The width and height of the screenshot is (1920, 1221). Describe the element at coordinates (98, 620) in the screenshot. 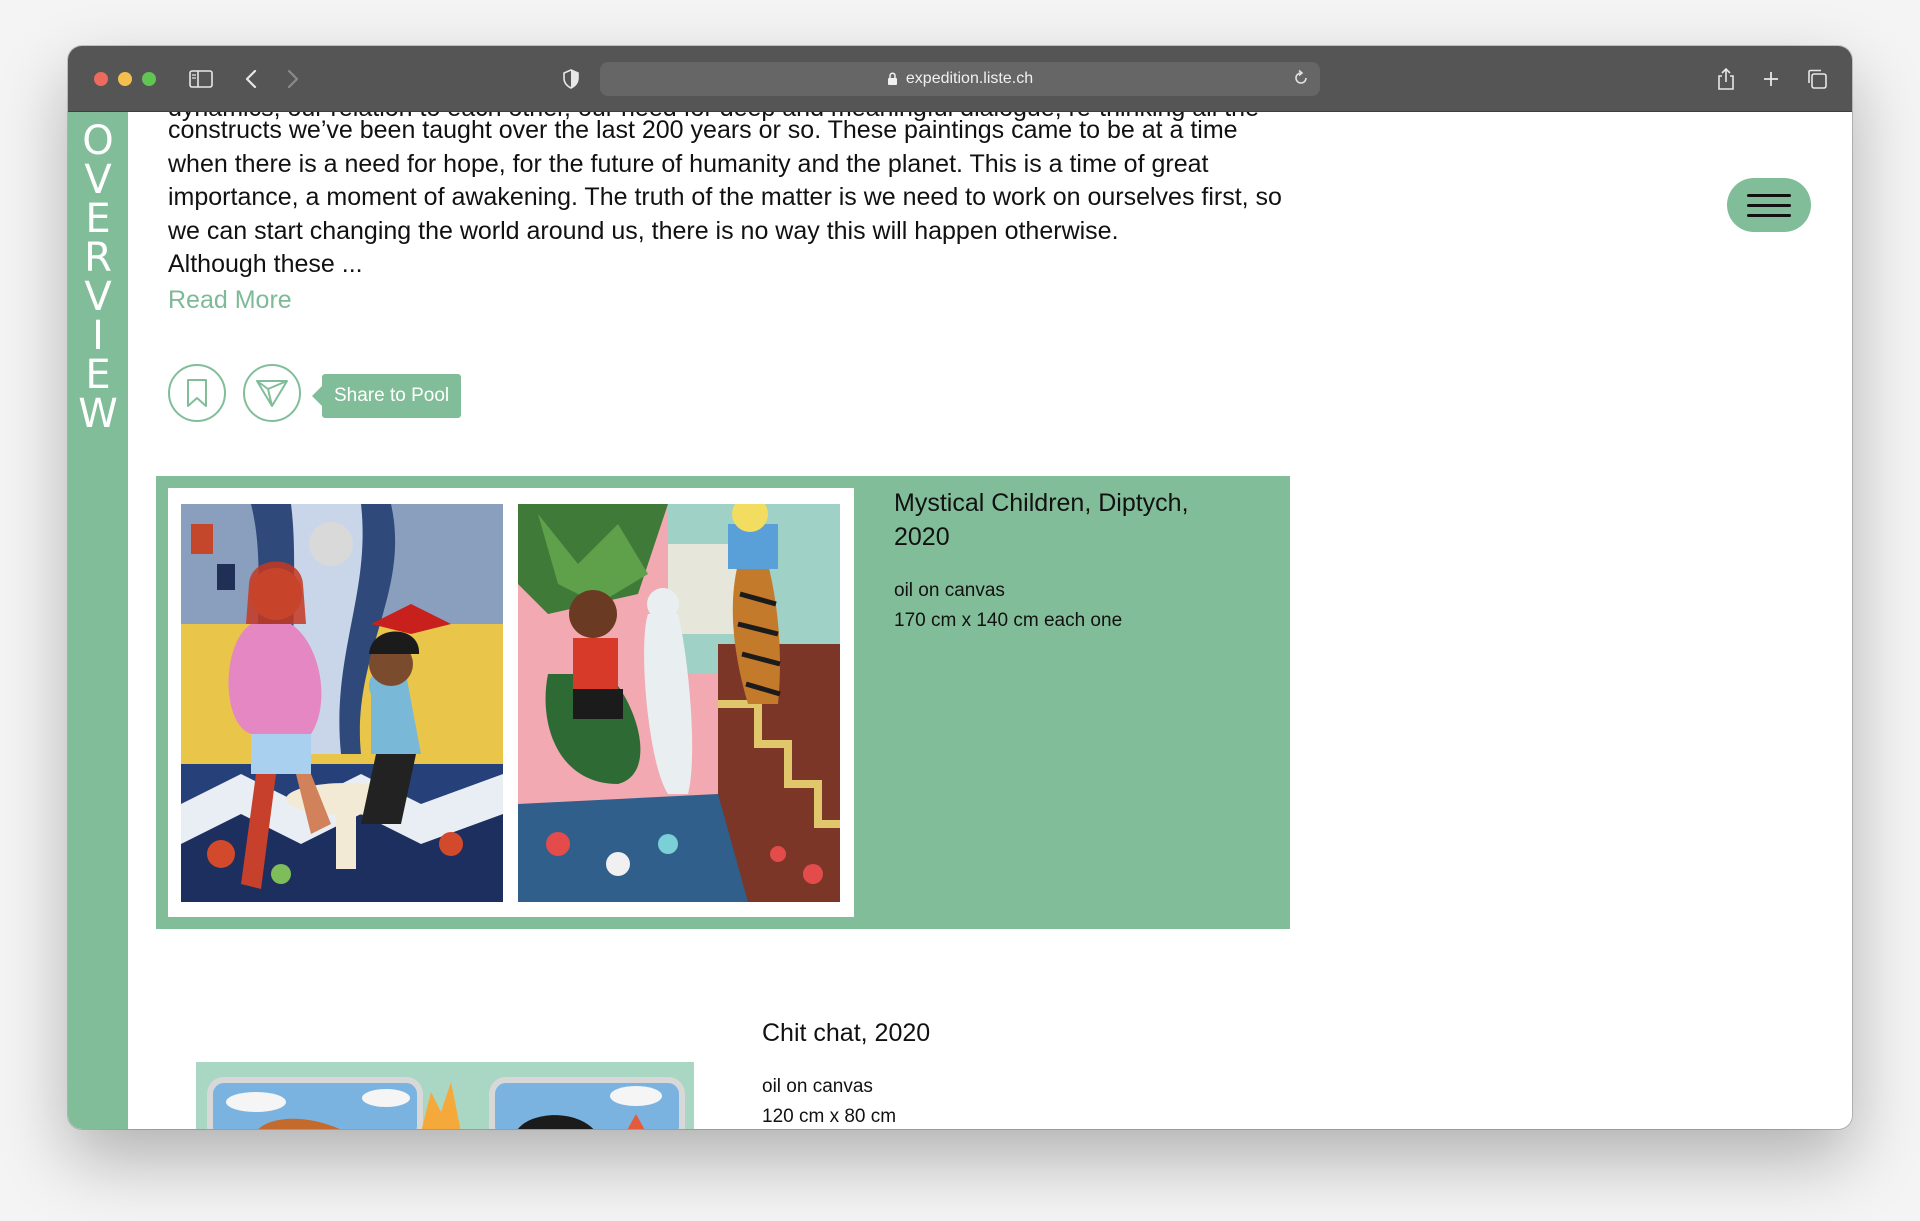

I see `overview-sidebar: O V E R V I E W` at that location.